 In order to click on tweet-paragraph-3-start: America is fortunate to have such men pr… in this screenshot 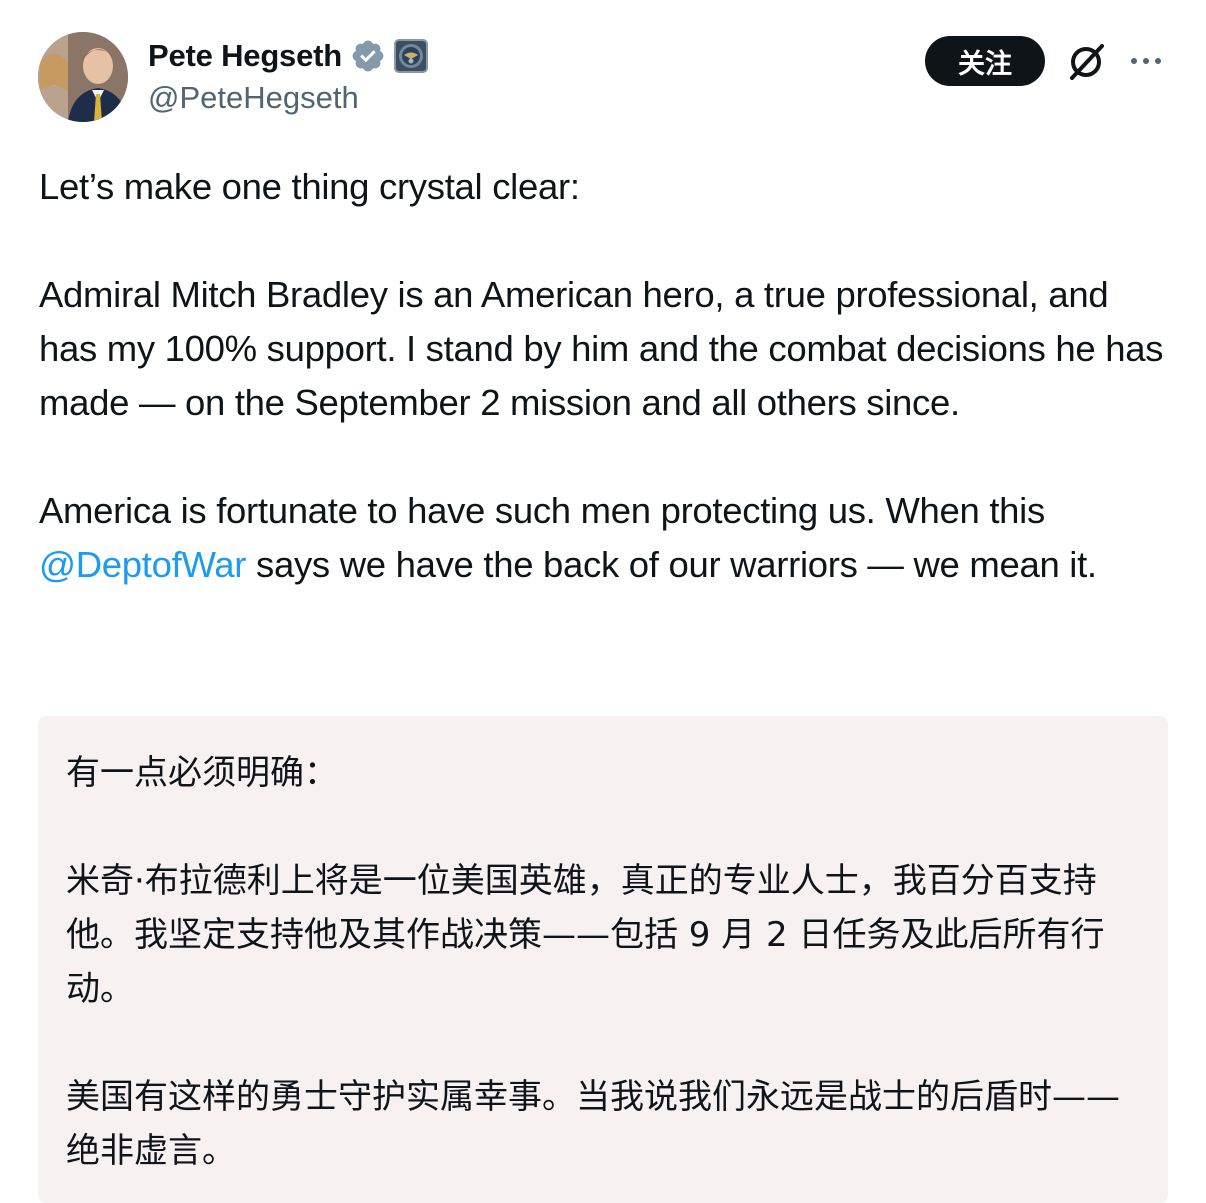, I will do `click(542, 510)`.